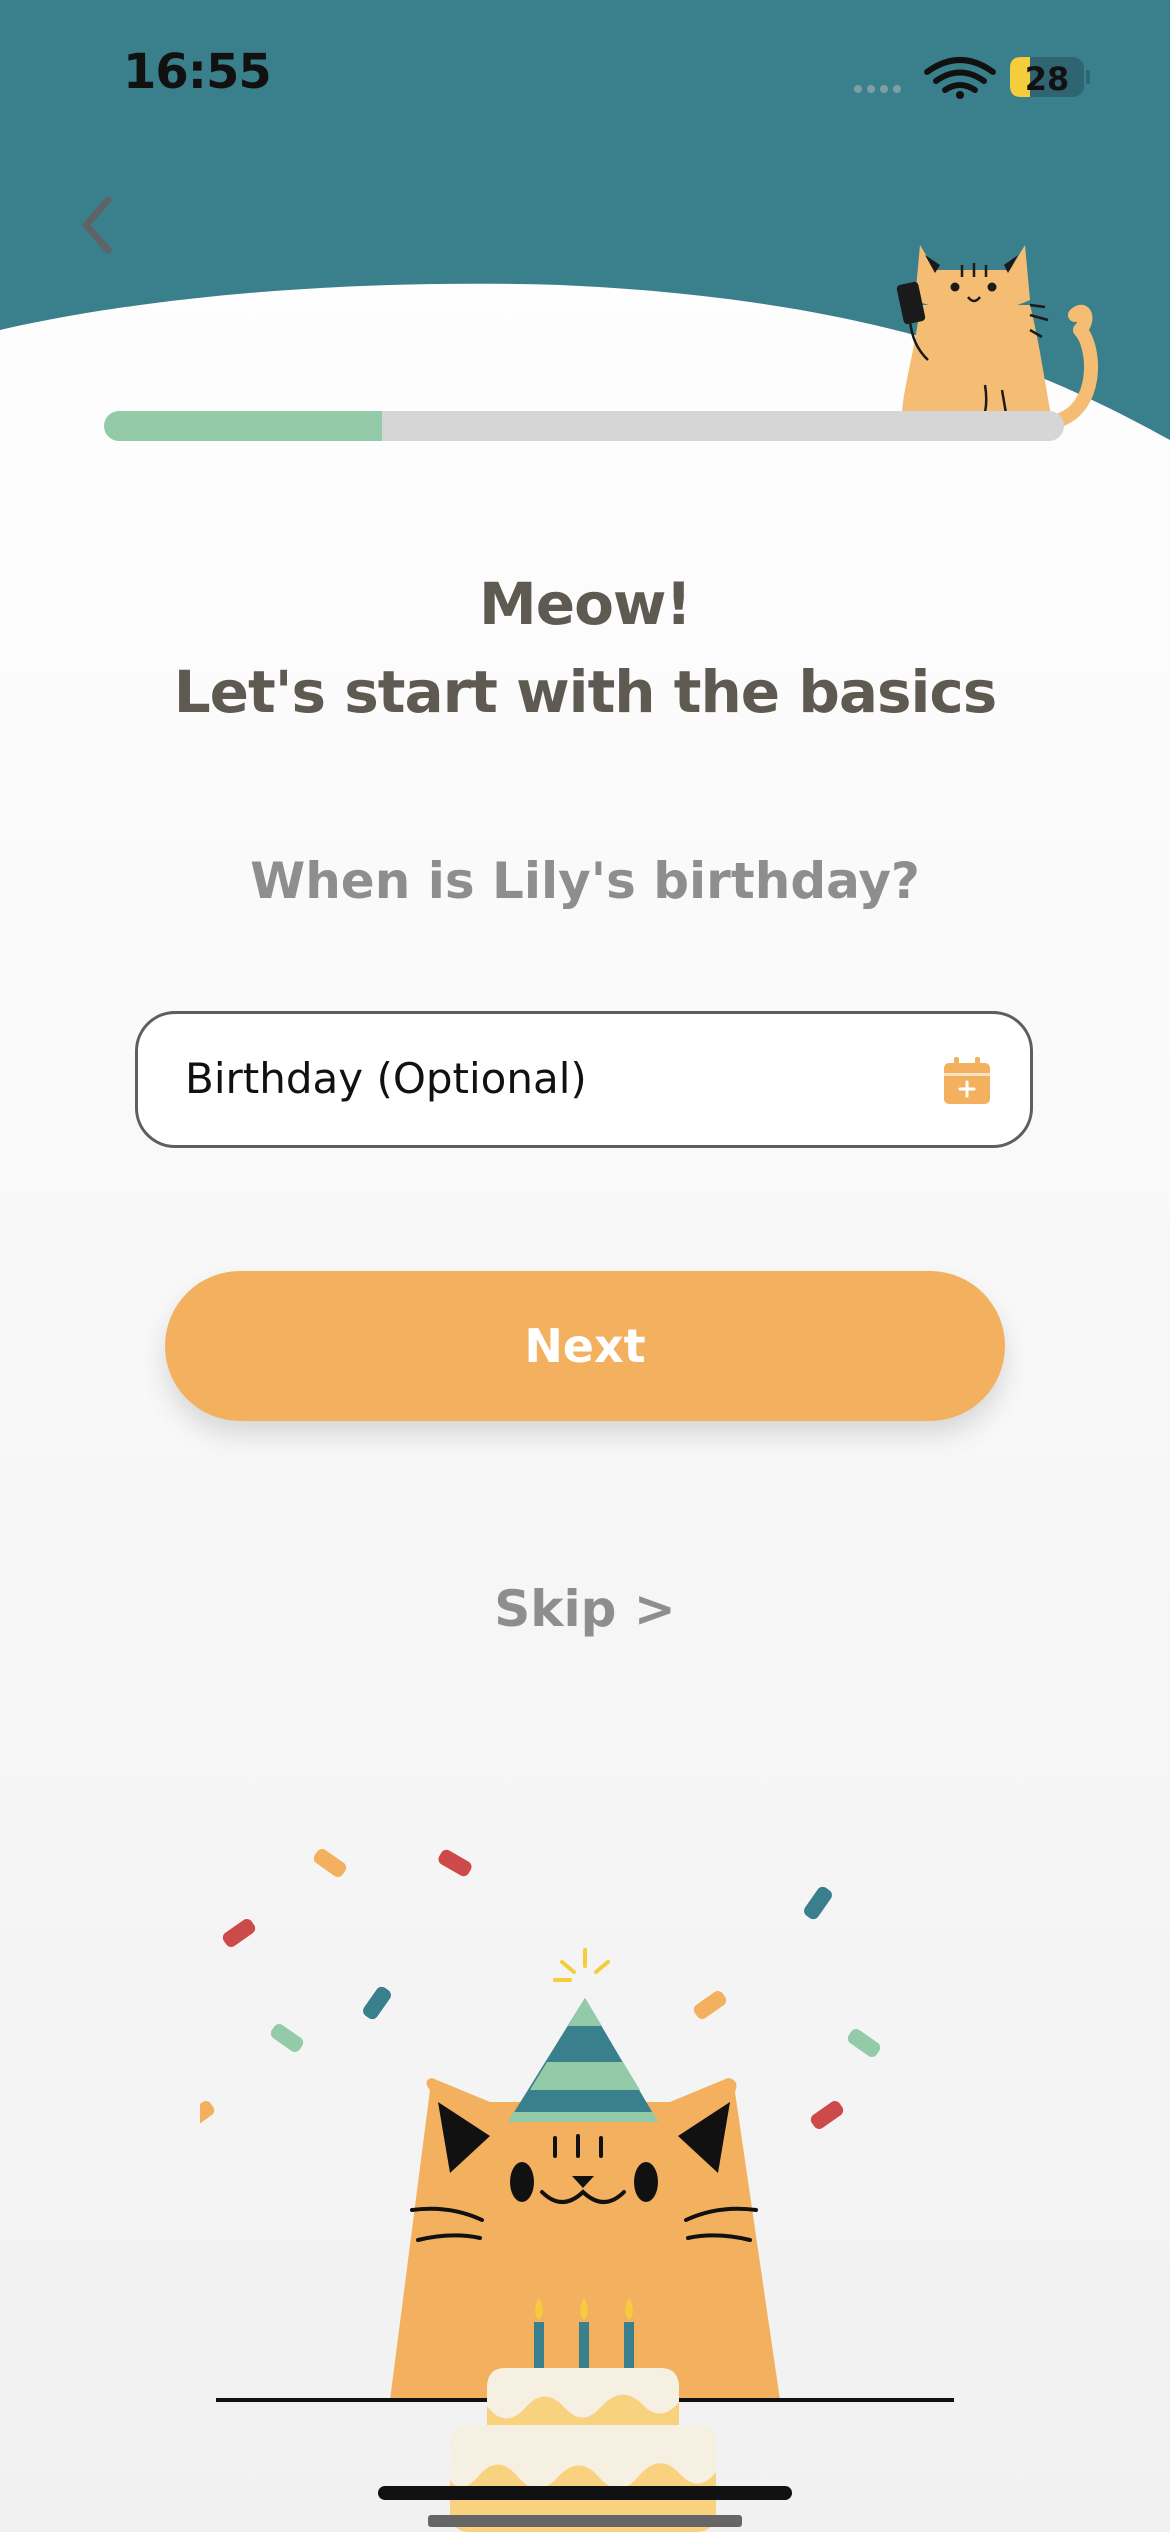  I want to click on page-title: Meow!, so click(585, 604).